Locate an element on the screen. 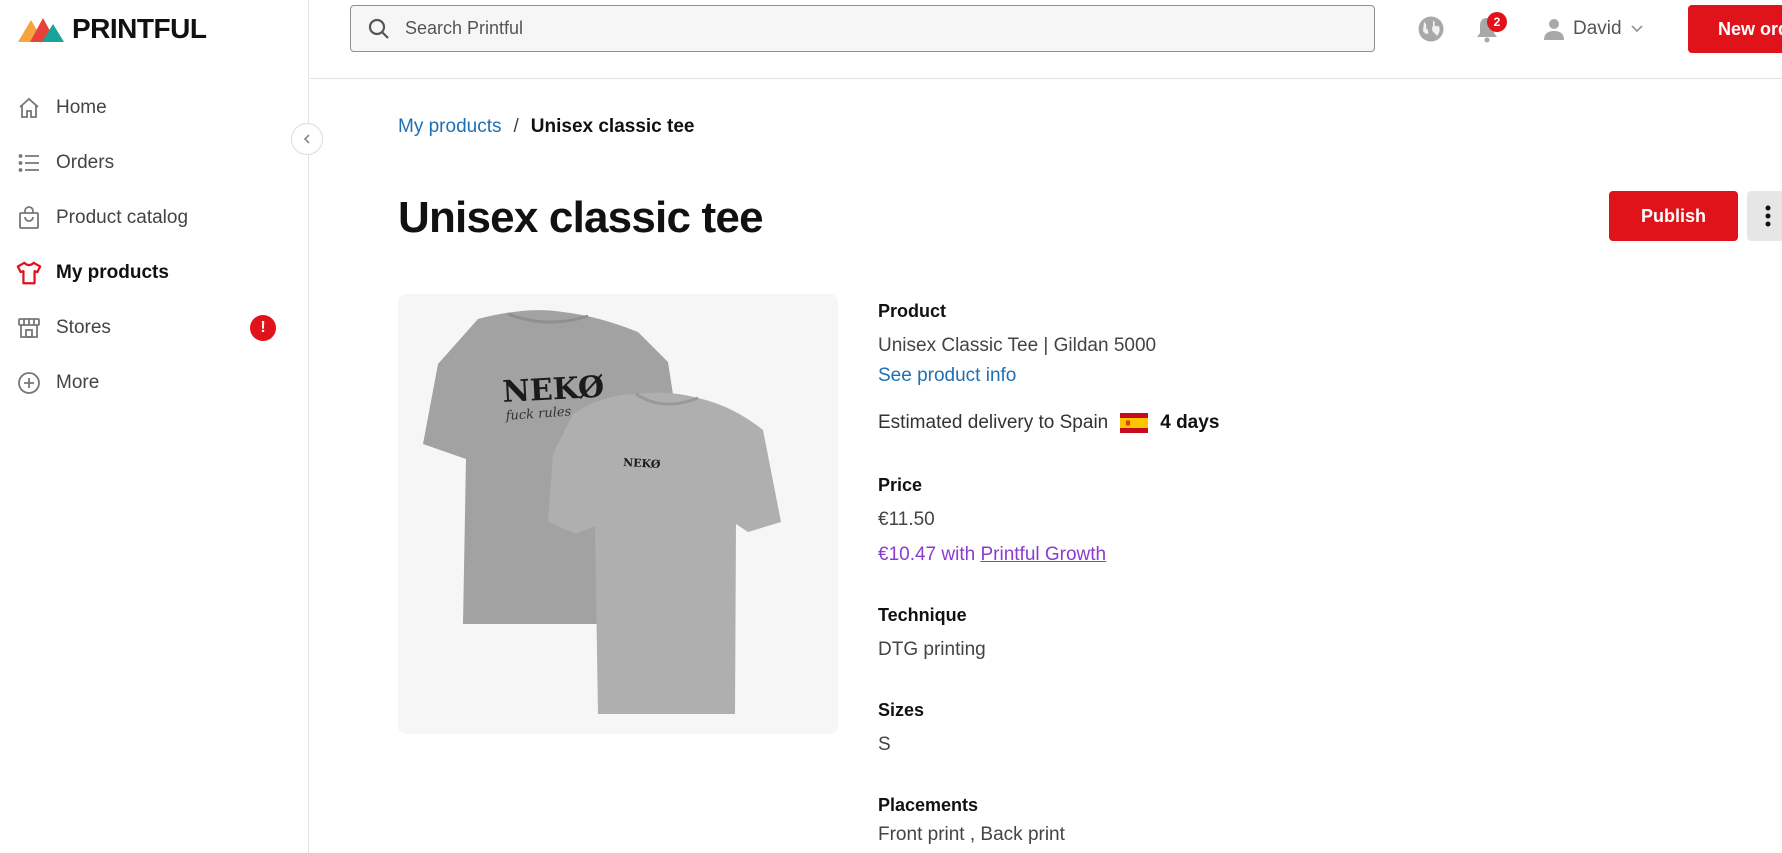  spain-flag-icon is located at coordinates (1134, 423).